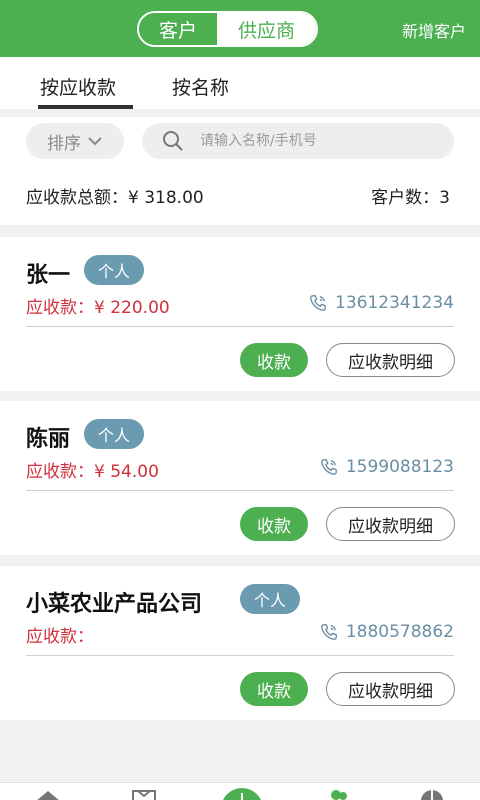  I want to click on tab-by-receivable: 按应收款, so click(78, 86).